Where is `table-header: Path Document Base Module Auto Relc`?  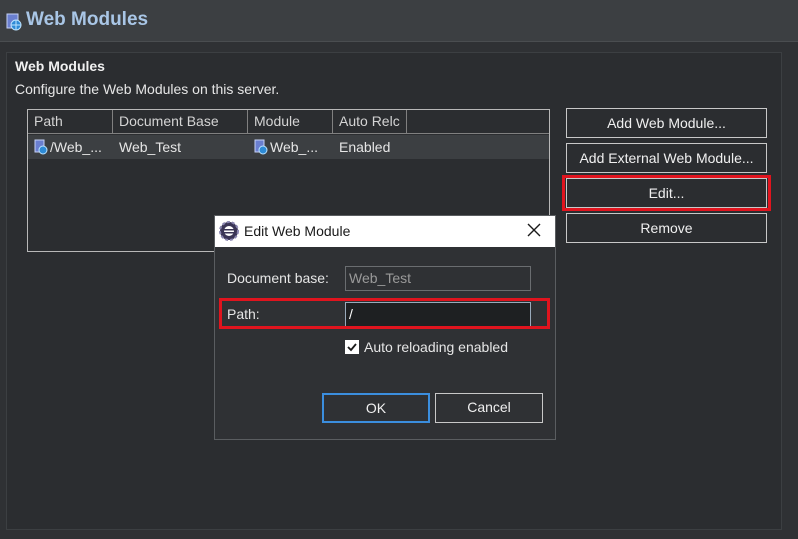 table-header: Path Document Base Module Auto Relc is located at coordinates (288, 122).